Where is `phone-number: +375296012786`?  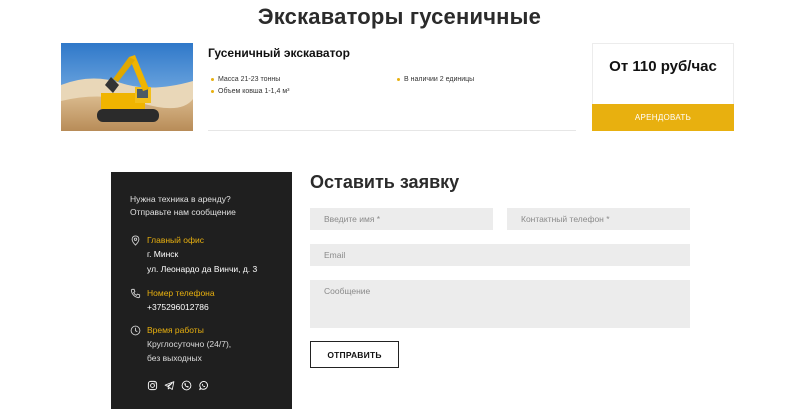 phone-number: +375296012786 is located at coordinates (178, 307).